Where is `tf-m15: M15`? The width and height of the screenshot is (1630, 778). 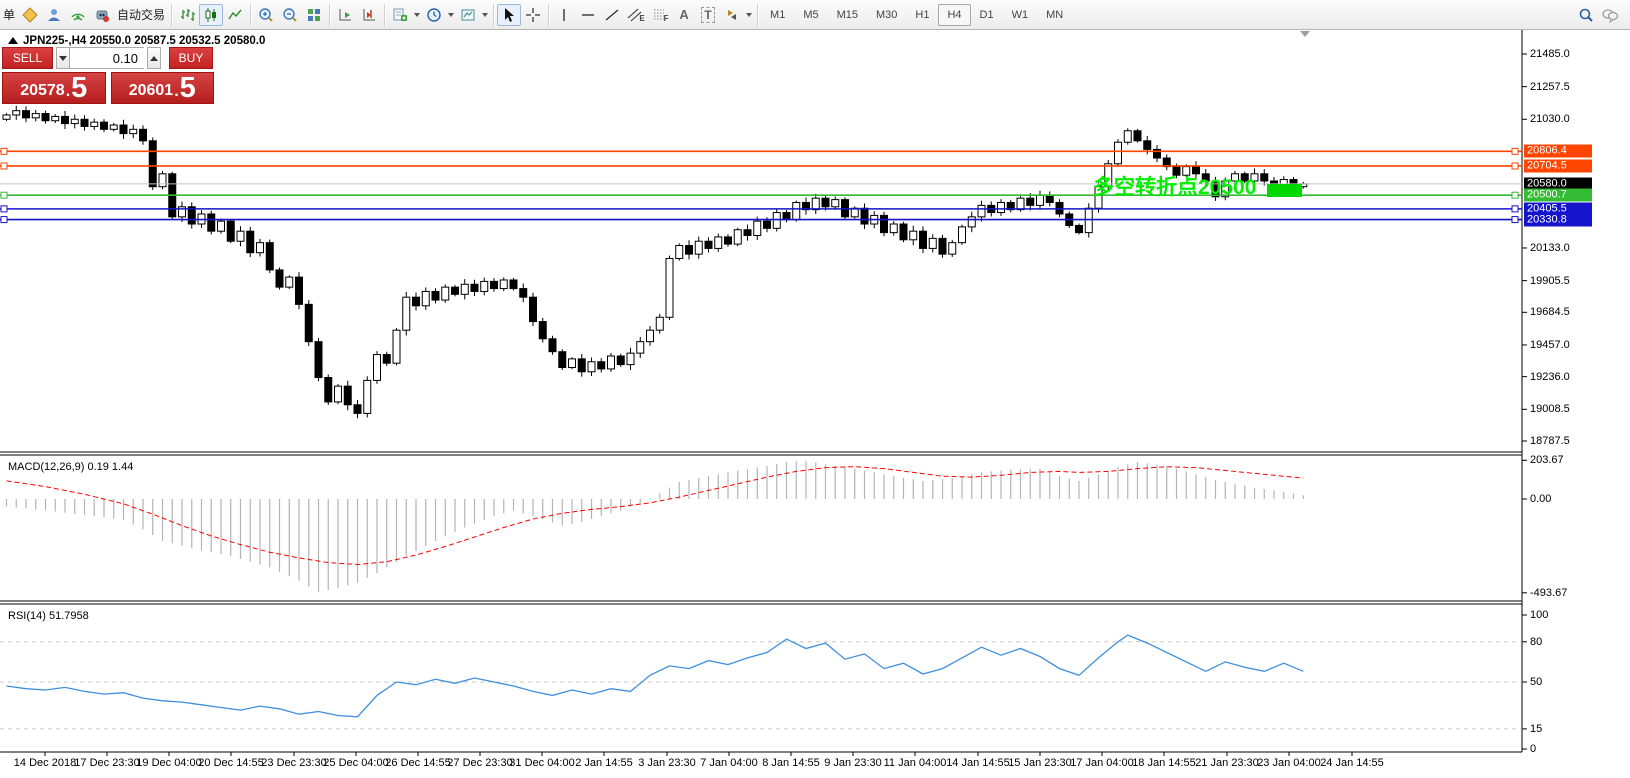 tf-m15: M15 is located at coordinates (847, 15).